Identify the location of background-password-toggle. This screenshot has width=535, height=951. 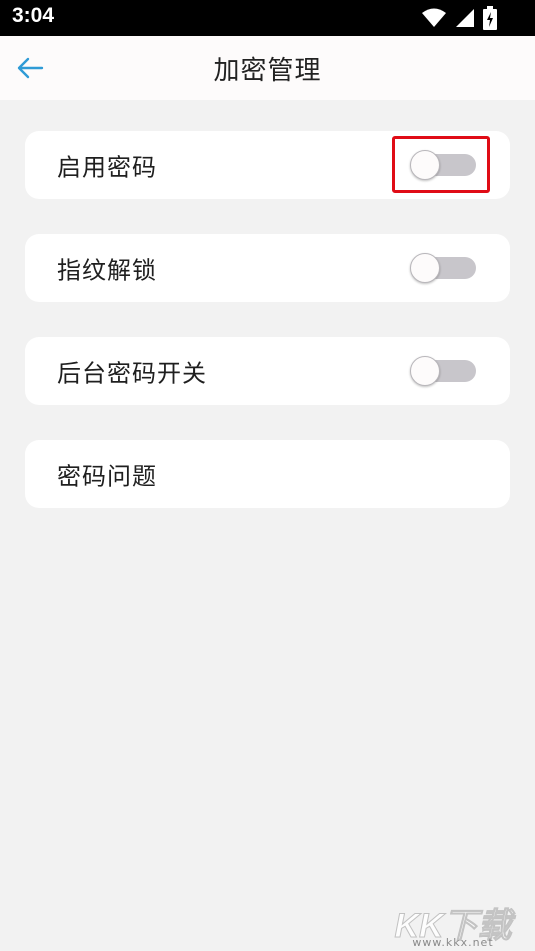
(443, 371).